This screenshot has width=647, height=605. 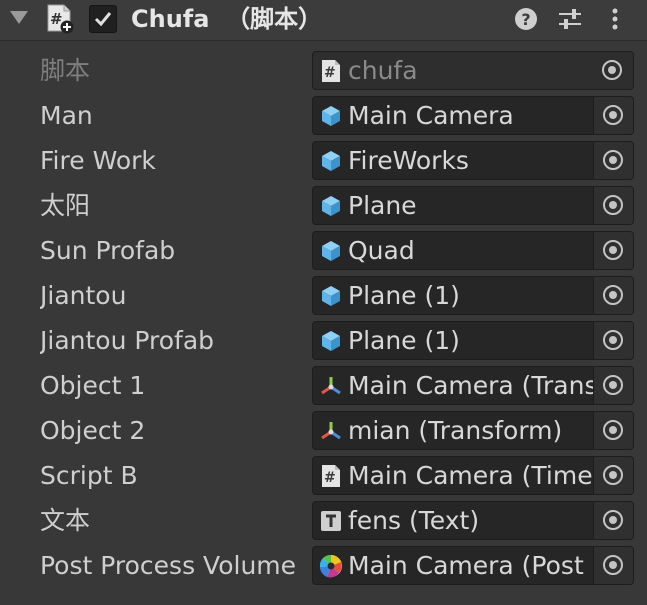 What do you see at coordinates (19, 17) in the screenshot?
I see `foldout-arrow-icon` at bounding box center [19, 17].